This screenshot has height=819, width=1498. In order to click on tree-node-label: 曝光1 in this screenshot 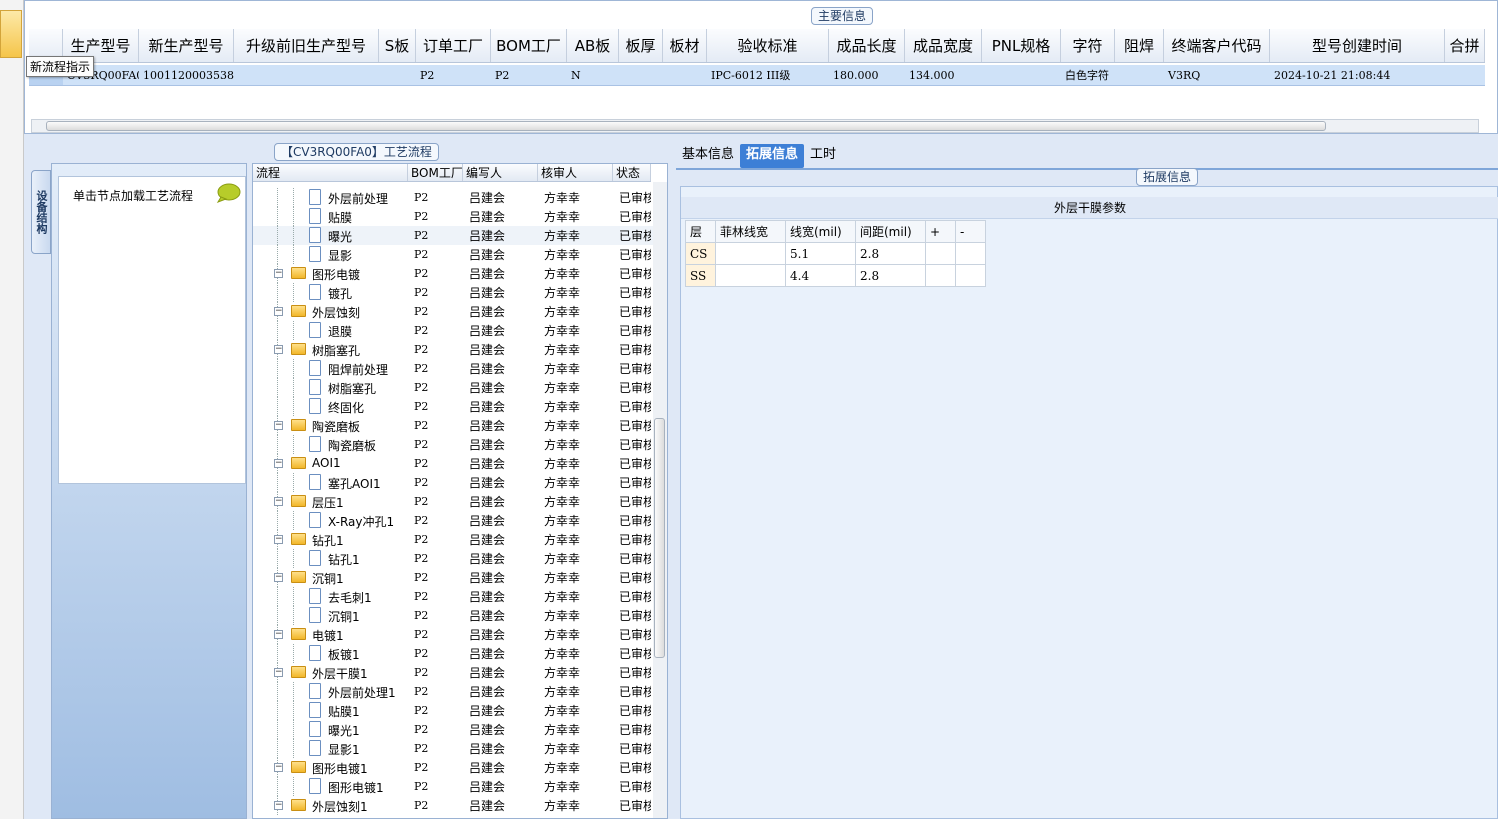, I will do `click(344, 730)`.